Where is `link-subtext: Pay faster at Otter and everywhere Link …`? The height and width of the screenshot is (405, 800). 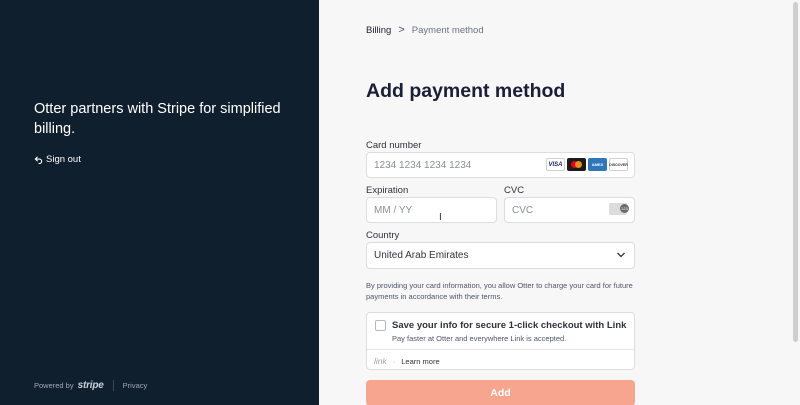
link-subtext: Pay faster at Otter and everywhere Link … is located at coordinates (479, 338).